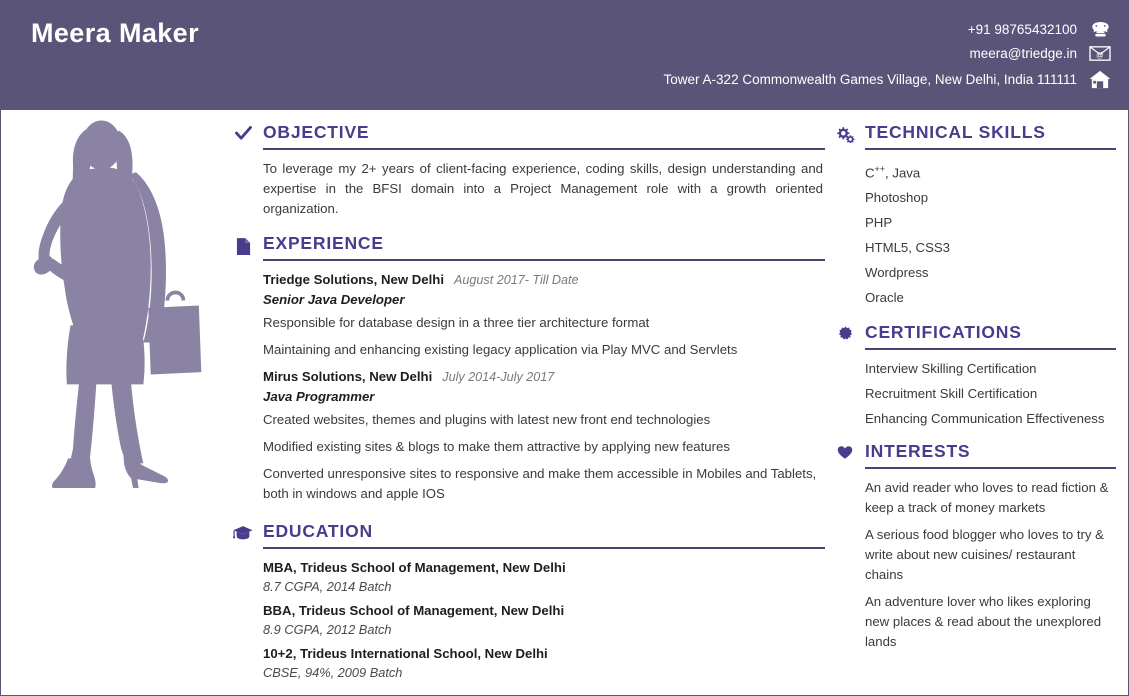 Image resolution: width=1129 pixels, height=696 pixels. I want to click on list-item: C++, Java, so click(990, 171).